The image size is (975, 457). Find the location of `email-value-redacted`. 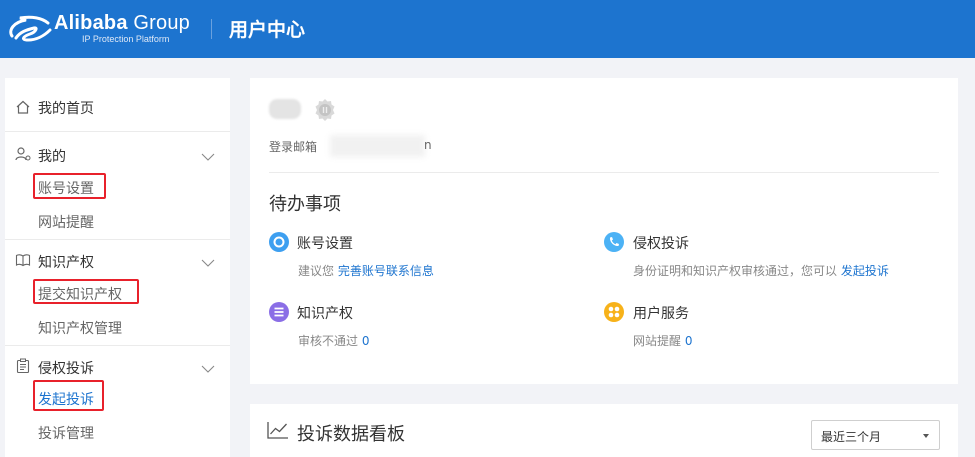

email-value-redacted is located at coordinates (377, 146).